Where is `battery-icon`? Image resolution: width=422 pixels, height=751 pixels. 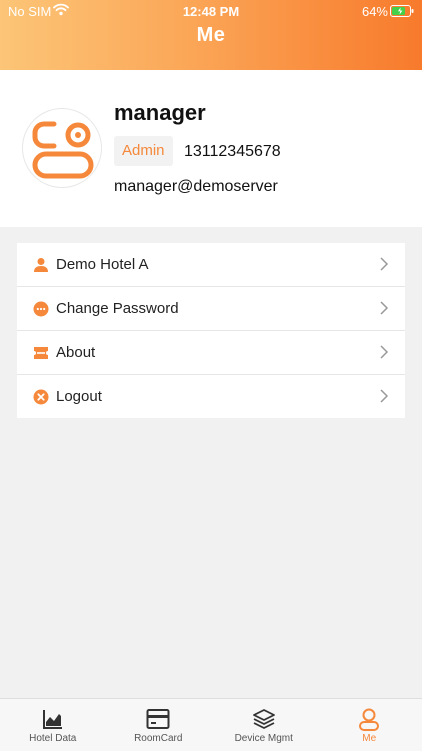
battery-icon is located at coordinates (402, 12).